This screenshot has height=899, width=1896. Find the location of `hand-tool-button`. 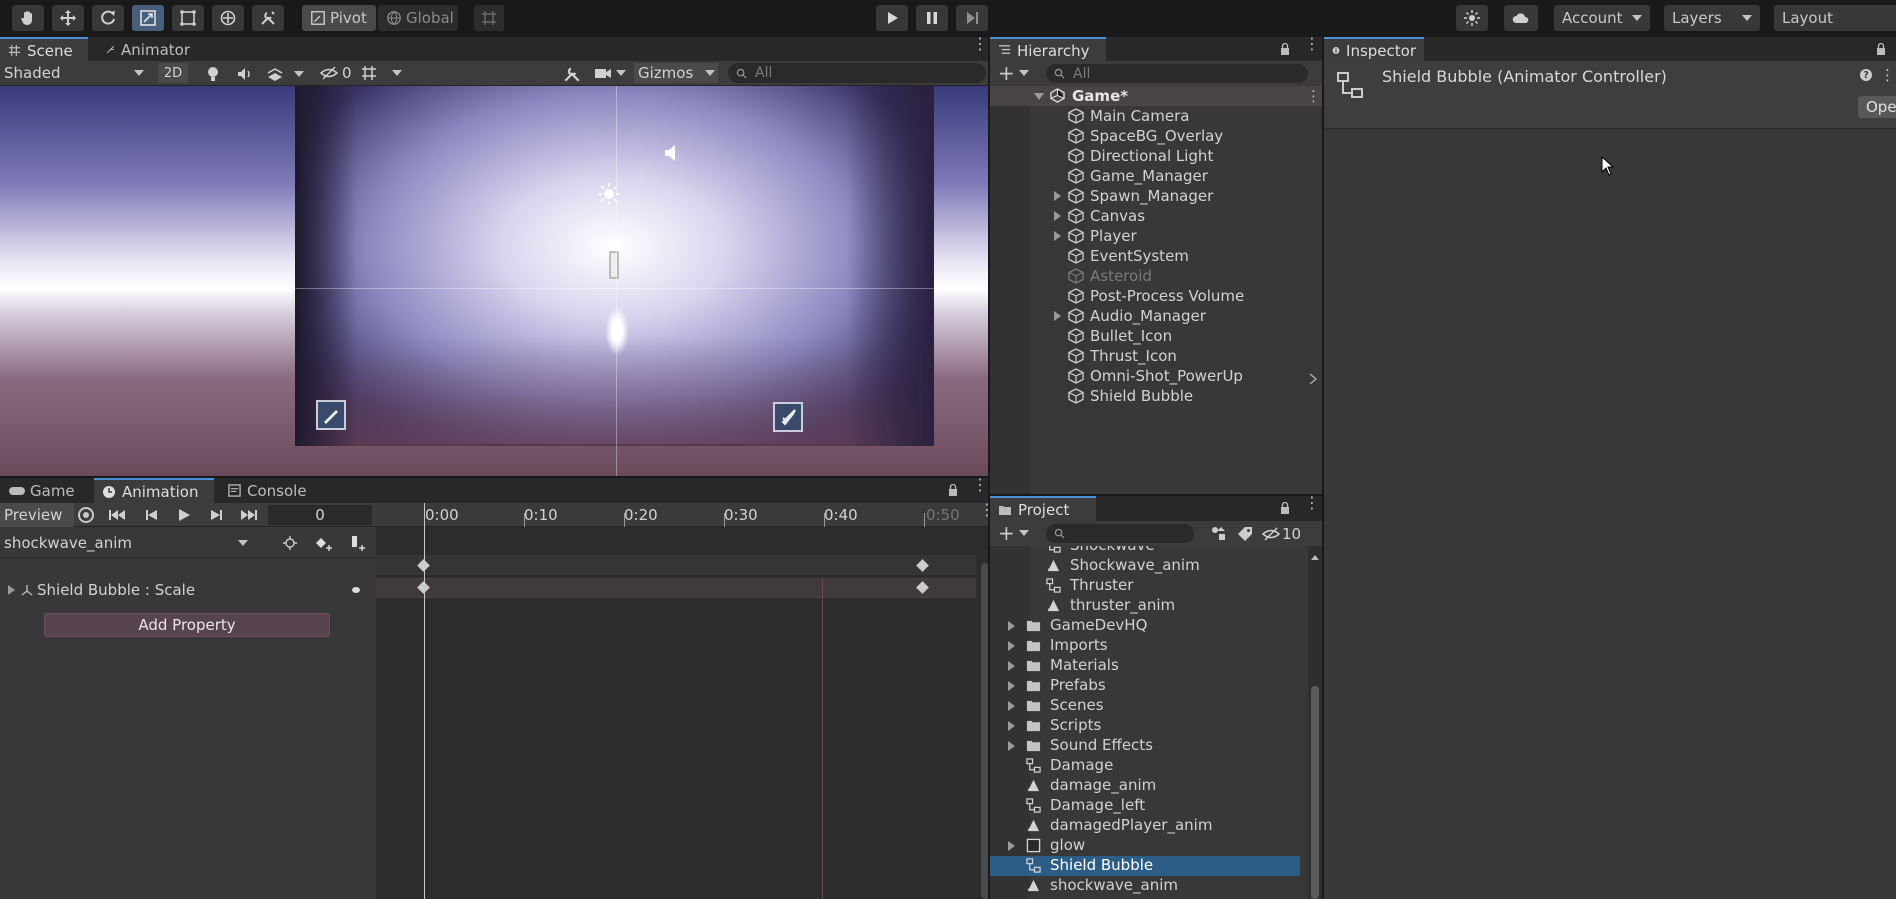

hand-tool-button is located at coordinates (28, 18).